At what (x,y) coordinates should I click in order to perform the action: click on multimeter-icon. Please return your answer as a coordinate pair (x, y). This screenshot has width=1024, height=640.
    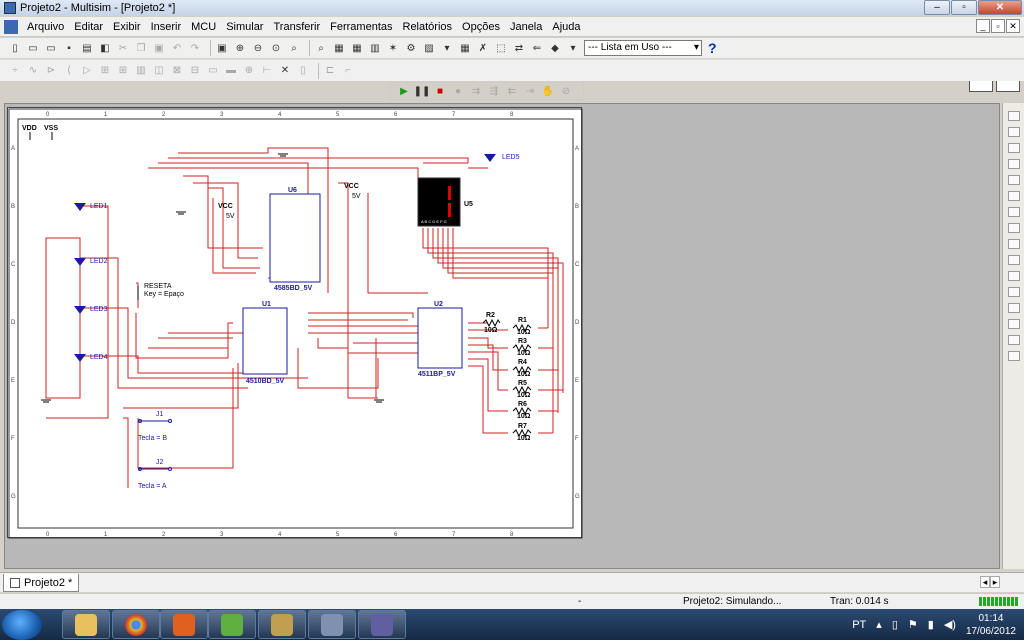
    Looking at the image, I should click on (1013, 116).